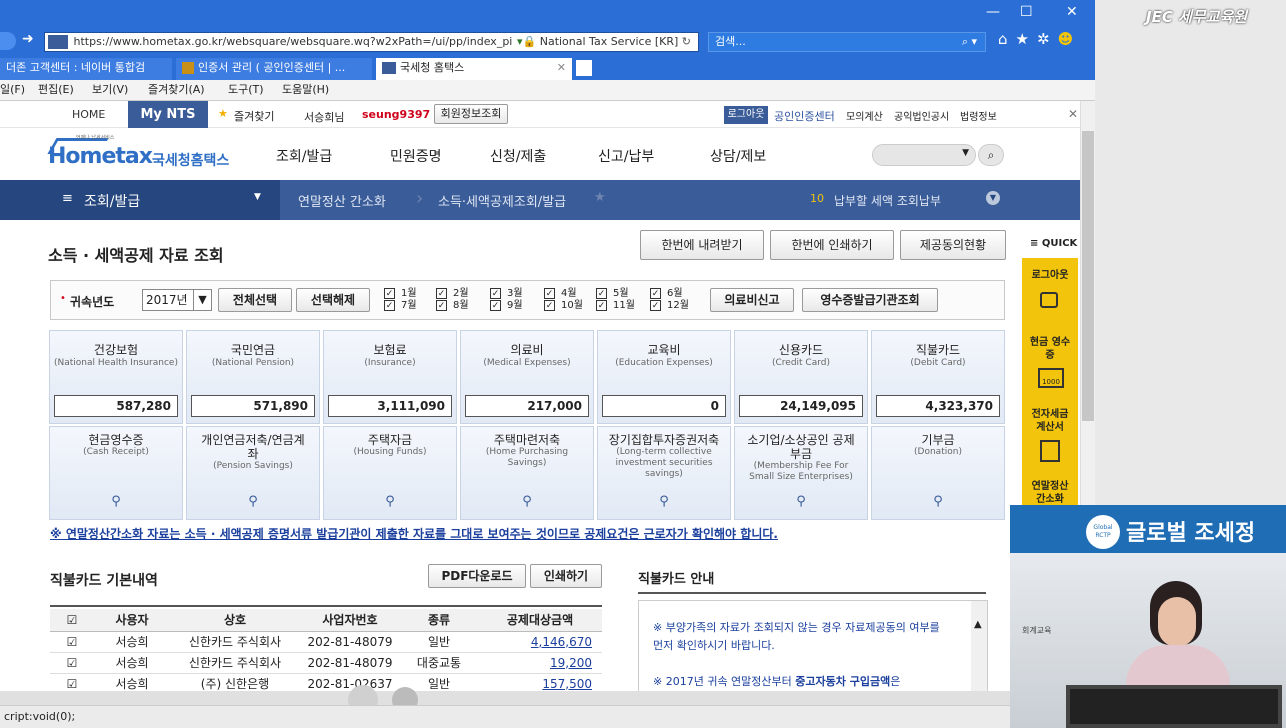  Describe the element at coordinates (1047, 39) in the screenshot. I see `gear-icon: ✲` at that location.